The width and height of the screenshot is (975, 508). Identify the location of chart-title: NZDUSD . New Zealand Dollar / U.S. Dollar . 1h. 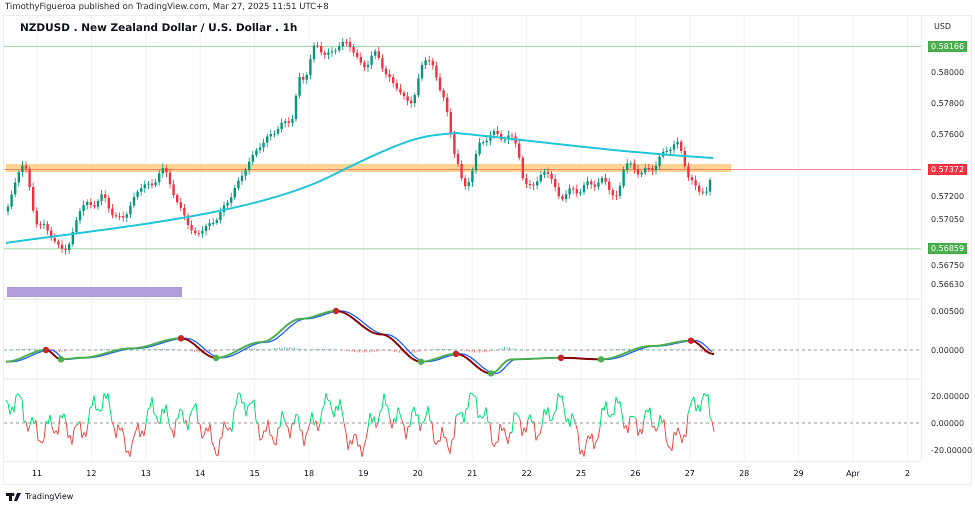
(159, 28).